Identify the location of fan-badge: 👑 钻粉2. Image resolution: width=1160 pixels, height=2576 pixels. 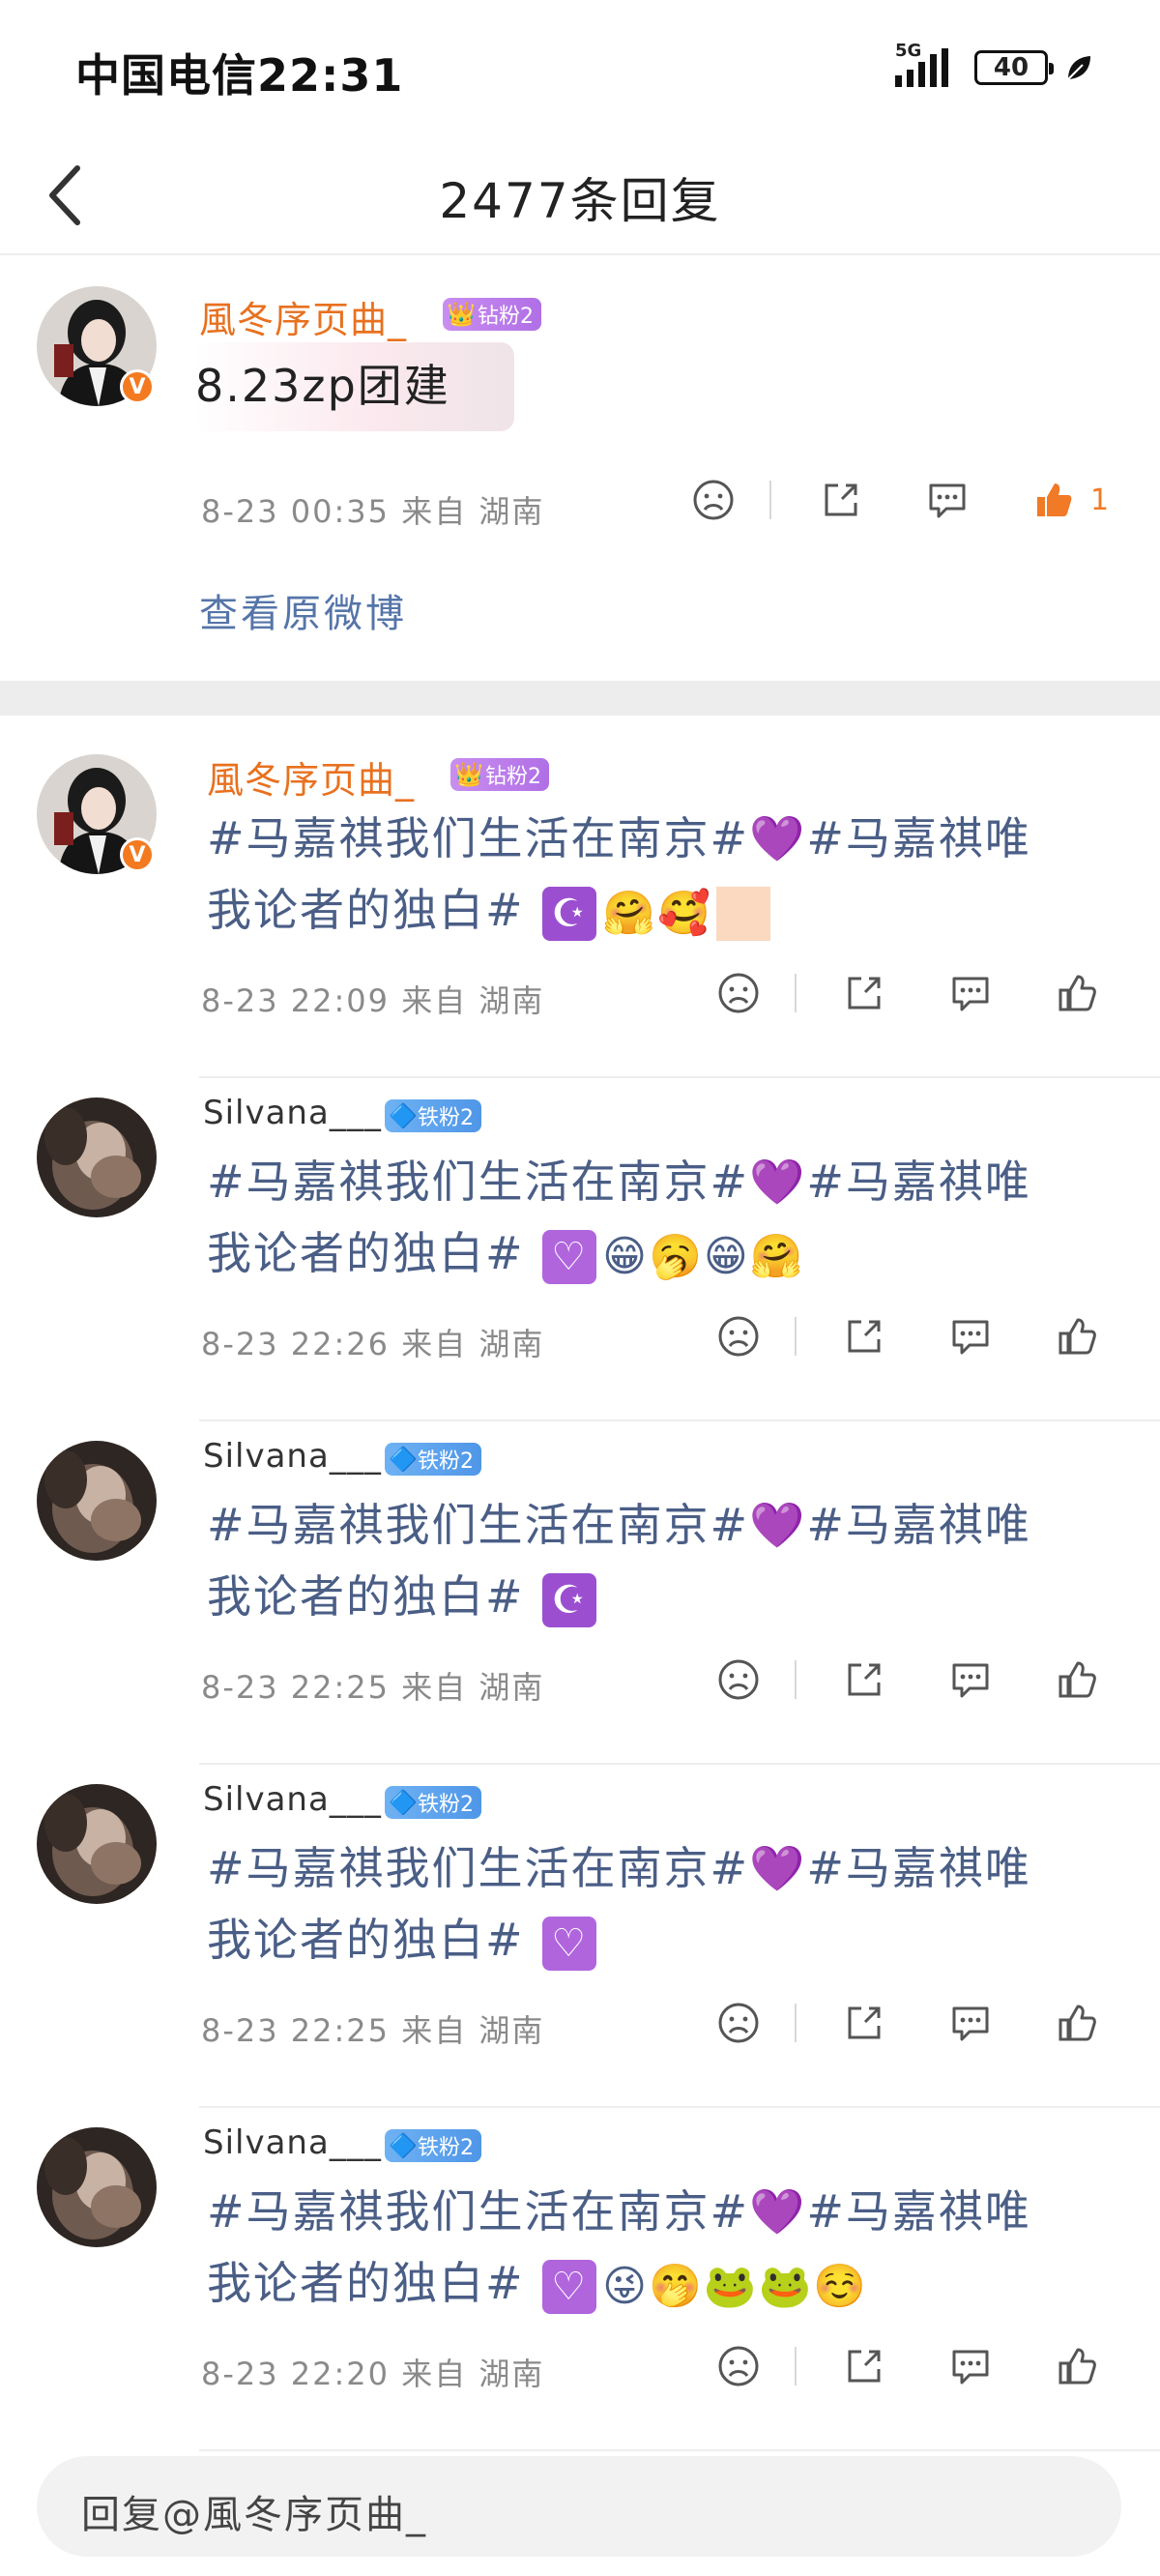
(492, 314).